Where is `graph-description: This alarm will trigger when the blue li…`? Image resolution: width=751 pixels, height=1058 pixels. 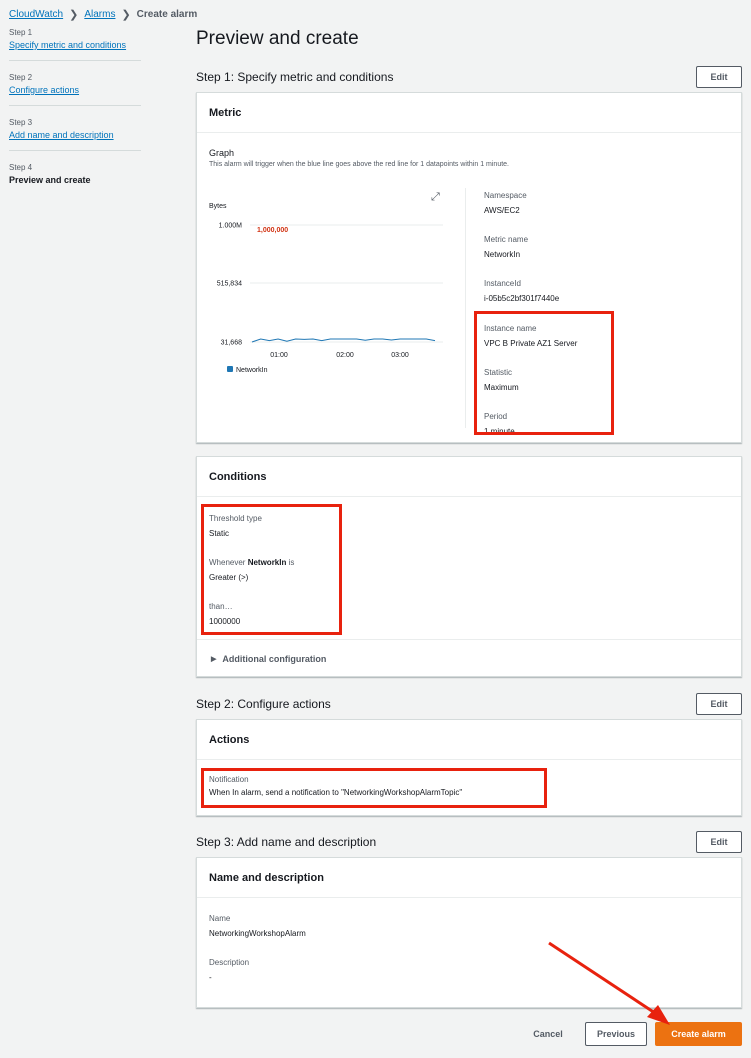
graph-description: This alarm will trigger when the blue li… is located at coordinates (359, 164).